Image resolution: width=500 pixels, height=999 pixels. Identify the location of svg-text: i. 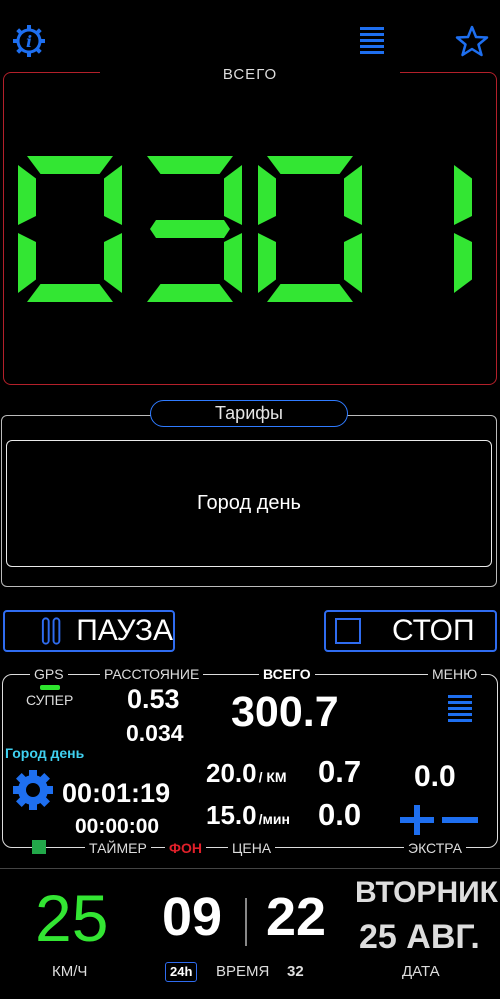
(29, 41).